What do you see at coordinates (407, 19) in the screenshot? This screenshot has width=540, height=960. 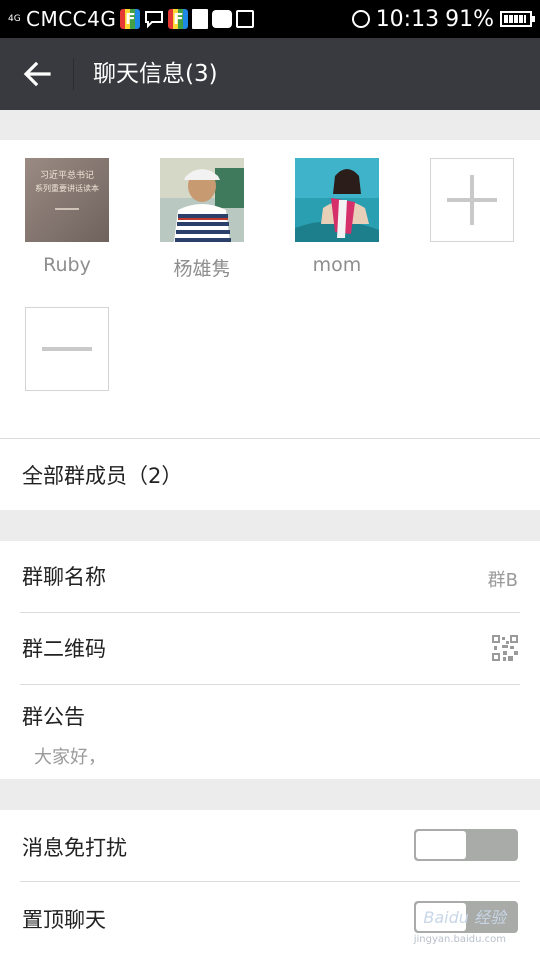 I see `clock-time: 10:13` at bounding box center [407, 19].